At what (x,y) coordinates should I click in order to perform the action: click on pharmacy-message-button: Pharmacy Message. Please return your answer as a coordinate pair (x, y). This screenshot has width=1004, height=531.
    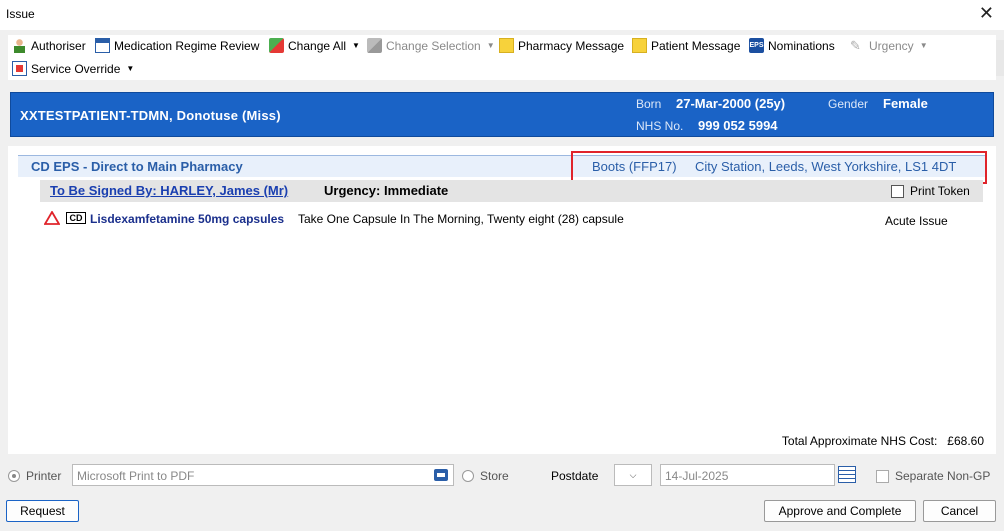
    Looking at the image, I should click on (561, 45).